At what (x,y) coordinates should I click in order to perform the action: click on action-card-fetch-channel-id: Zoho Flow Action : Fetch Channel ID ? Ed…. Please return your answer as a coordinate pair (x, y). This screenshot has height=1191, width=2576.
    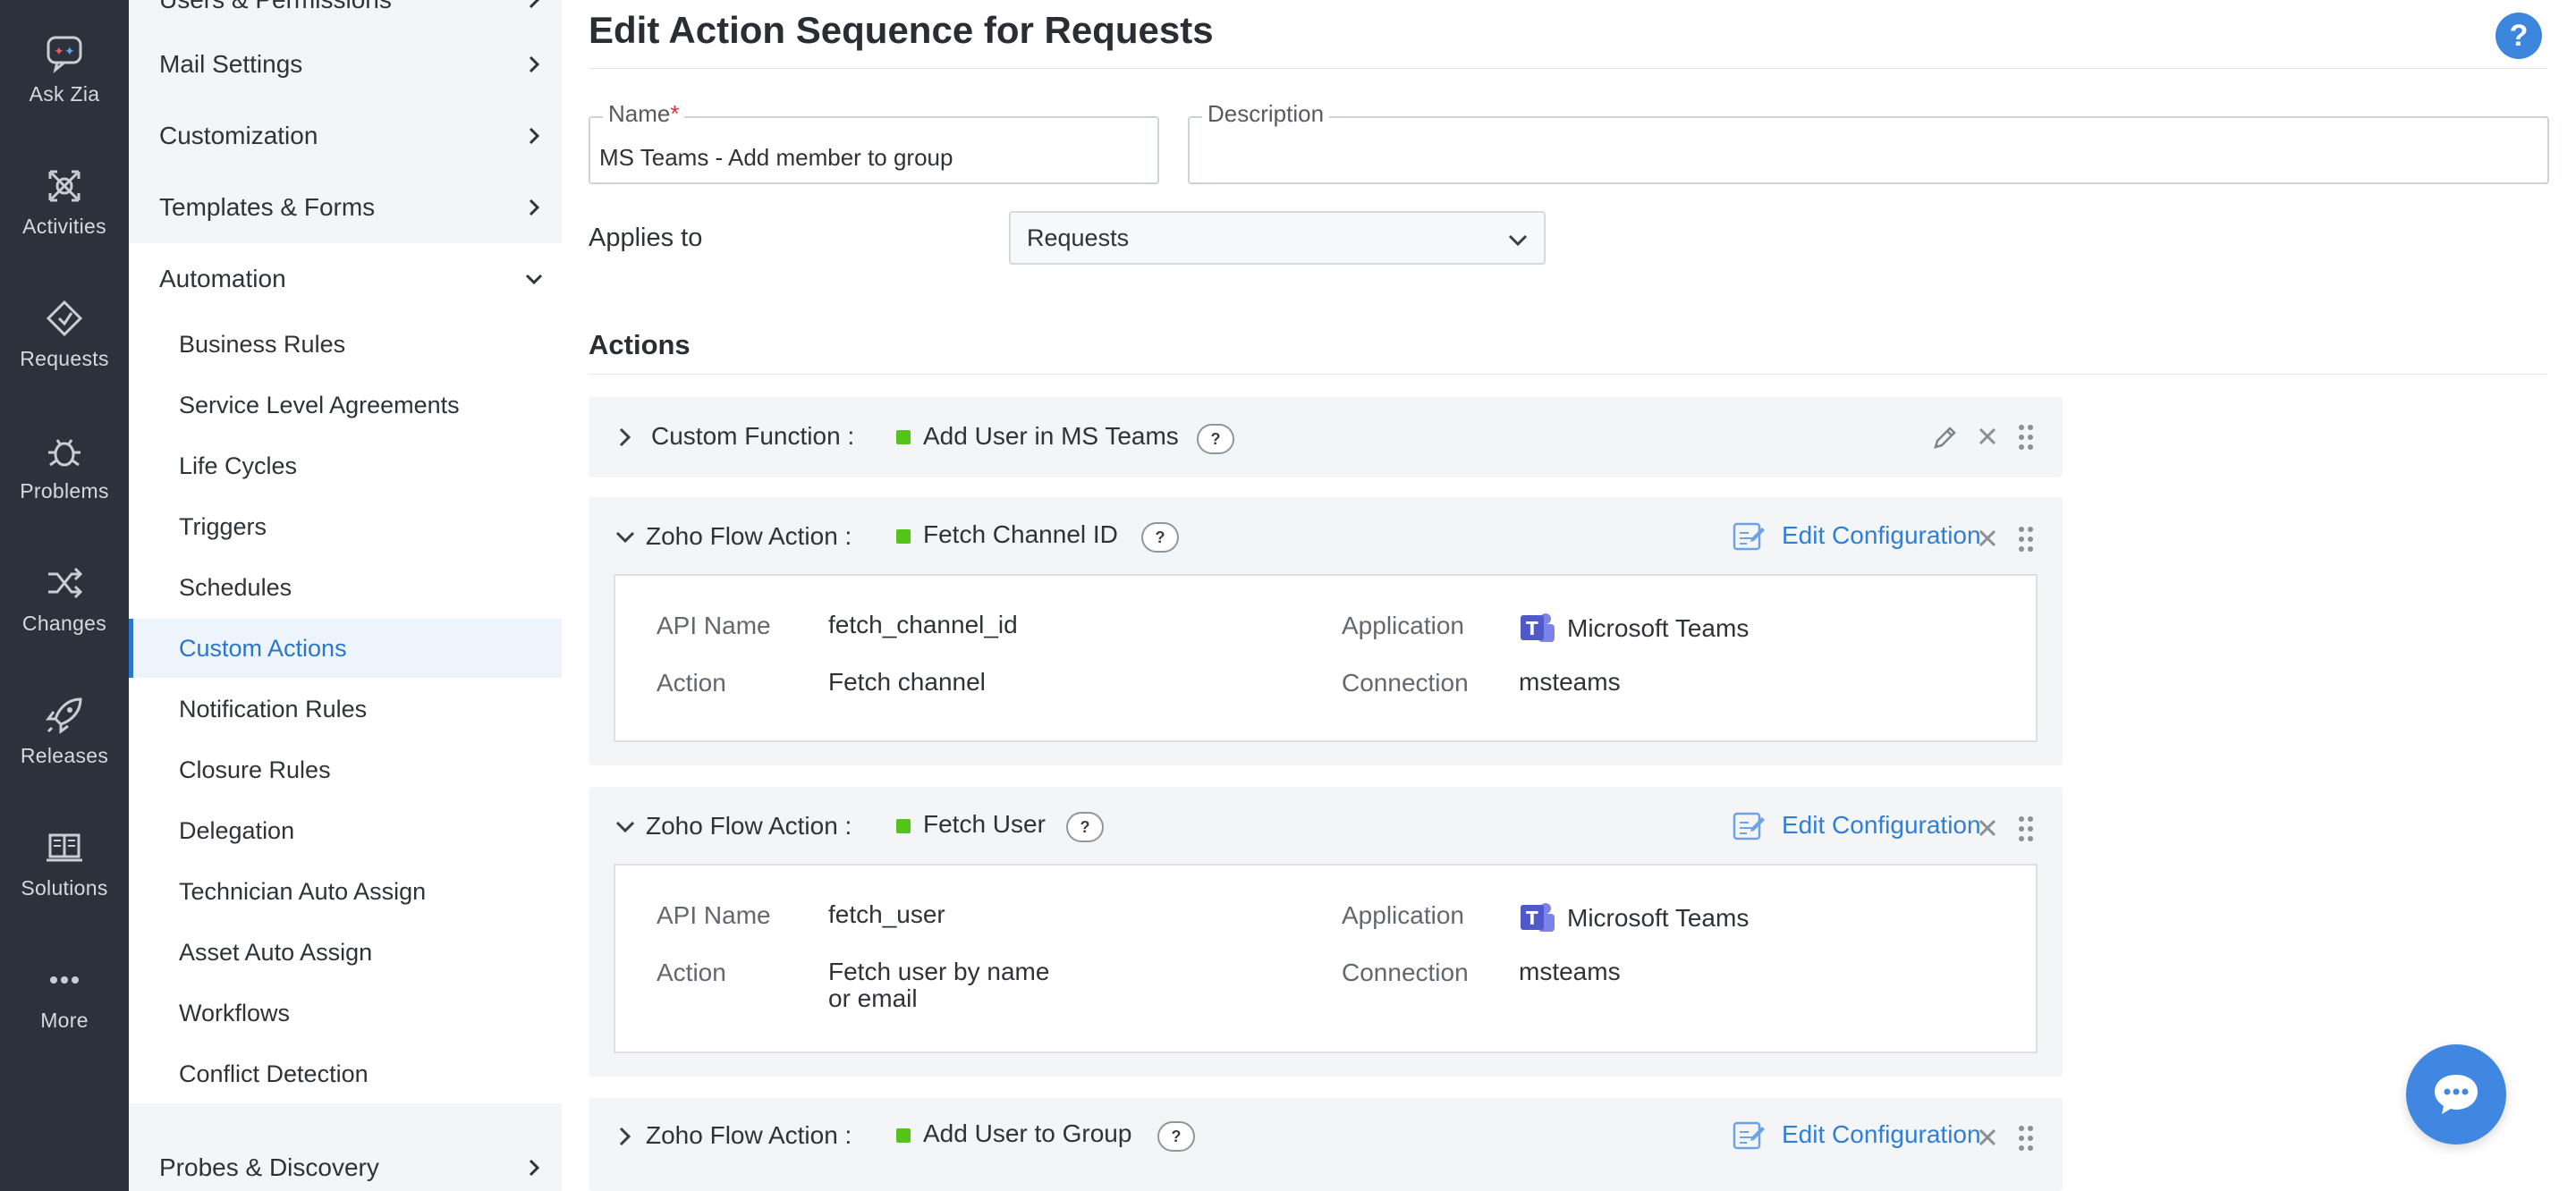
    Looking at the image, I should click on (1326, 631).